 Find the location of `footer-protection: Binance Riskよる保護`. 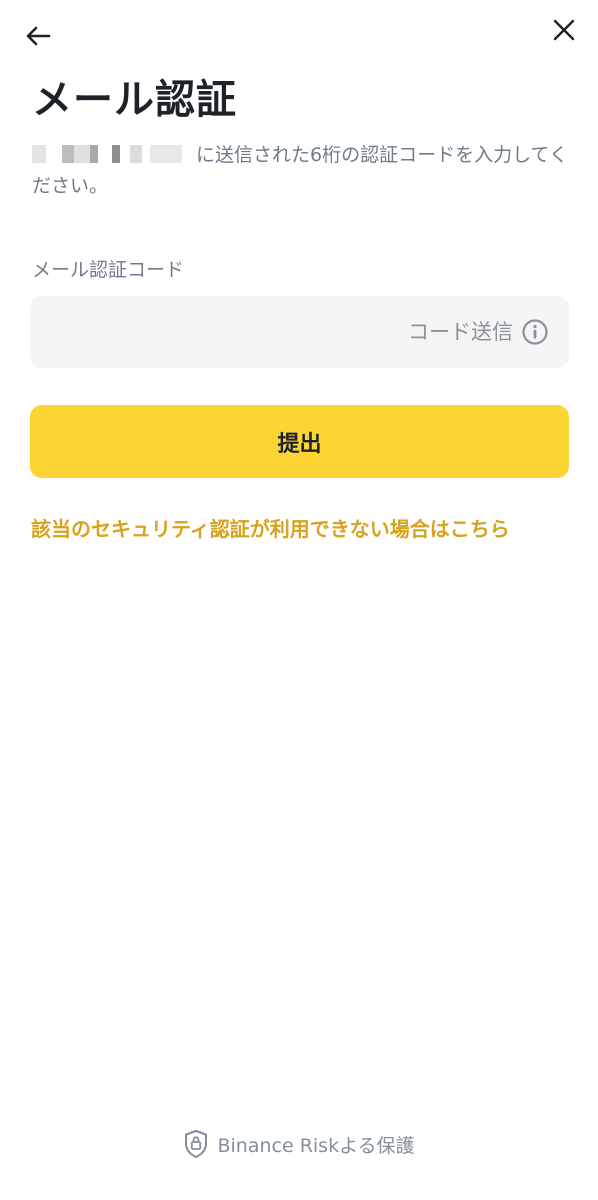

footer-protection: Binance Riskよる保護 is located at coordinates (299, 1144).